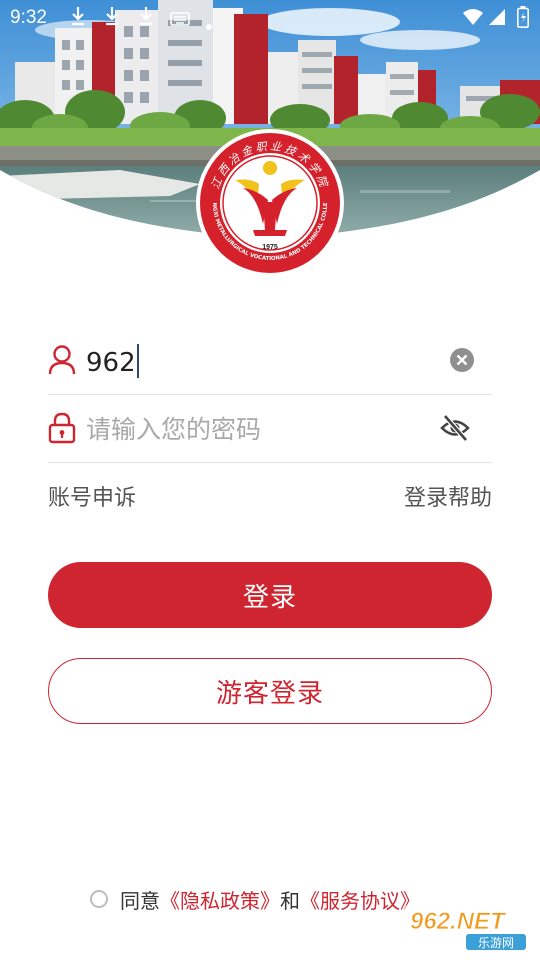  Describe the element at coordinates (62, 360) in the screenshot. I see `user-icon` at that location.